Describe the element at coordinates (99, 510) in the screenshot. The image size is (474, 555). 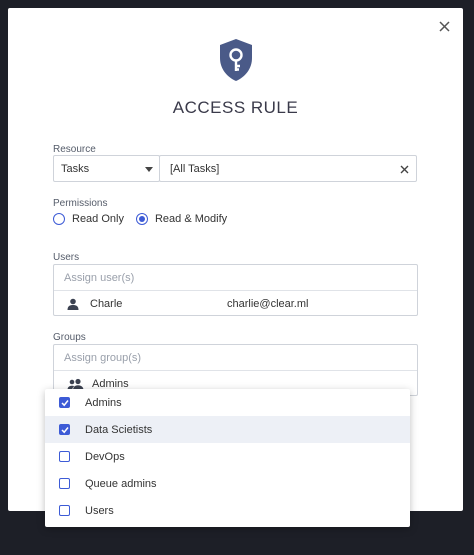
I see `option-label: Users` at that location.